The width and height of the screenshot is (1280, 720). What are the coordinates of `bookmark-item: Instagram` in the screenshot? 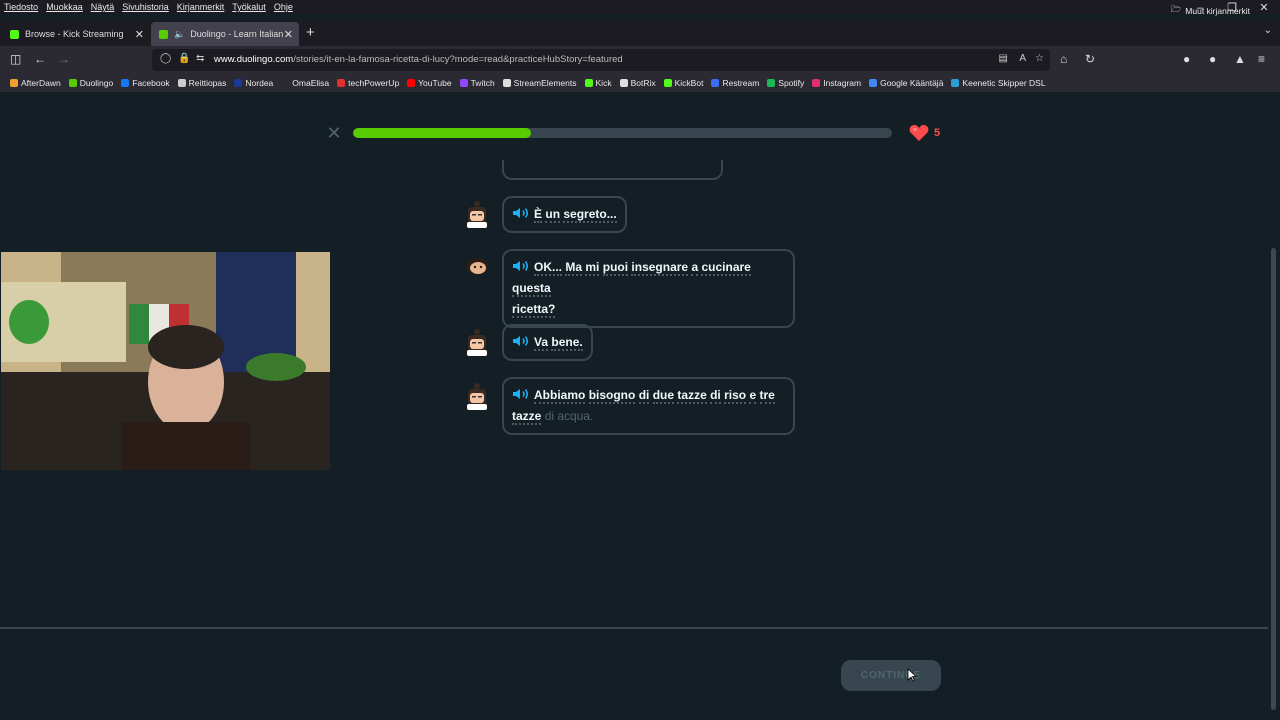 It's located at (836, 83).